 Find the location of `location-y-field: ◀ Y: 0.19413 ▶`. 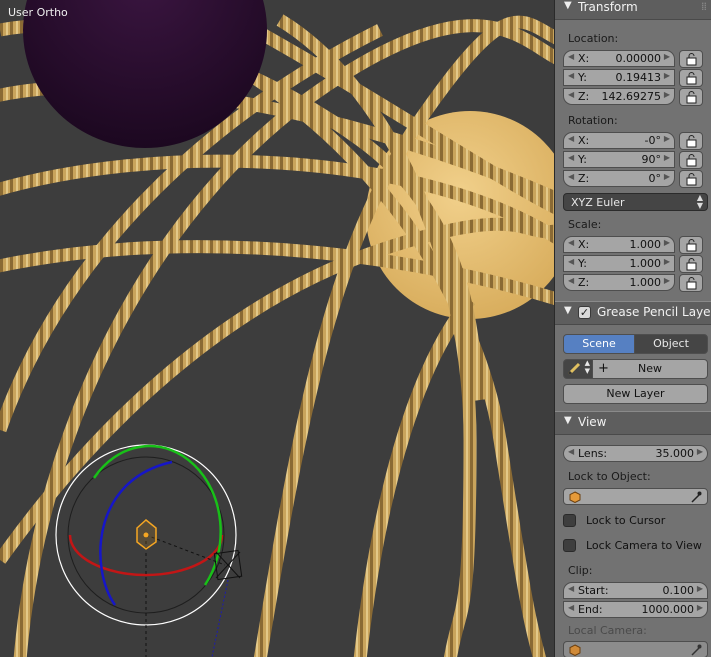

location-y-field: ◀ Y: 0.19413 ▶ is located at coordinates (619, 77).